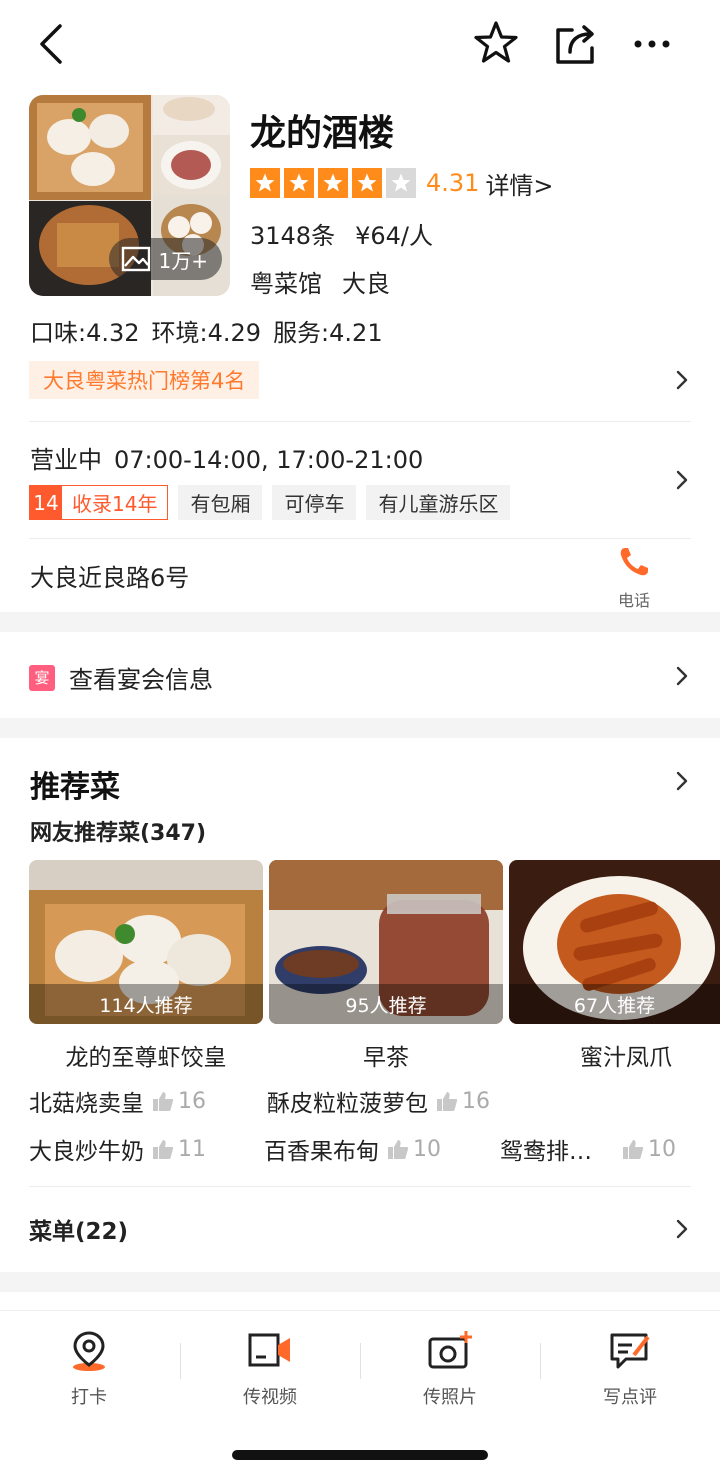  What do you see at coordinates (341, 233) in the screenshot?
I see `review-price-row: 3148条 ¥64/人` at bounding box center [341, 233].